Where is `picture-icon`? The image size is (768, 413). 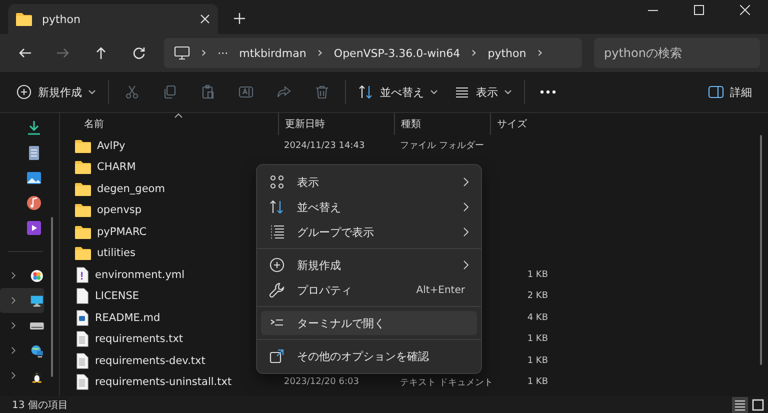 picture-icon is located at coordinates (34, 178).